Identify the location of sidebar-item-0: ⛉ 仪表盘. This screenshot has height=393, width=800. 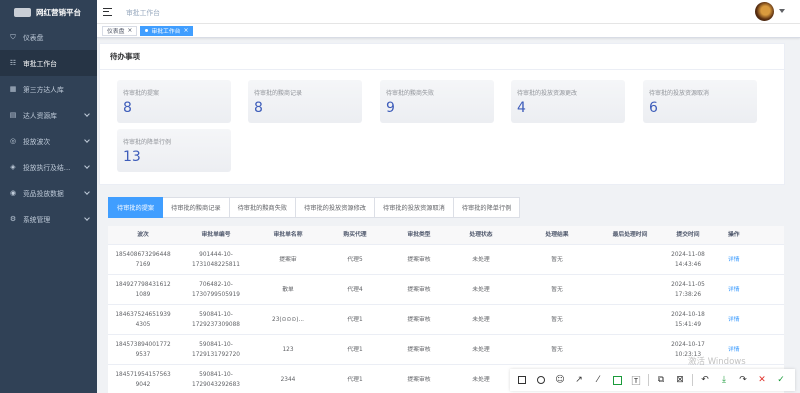
(48, 37).